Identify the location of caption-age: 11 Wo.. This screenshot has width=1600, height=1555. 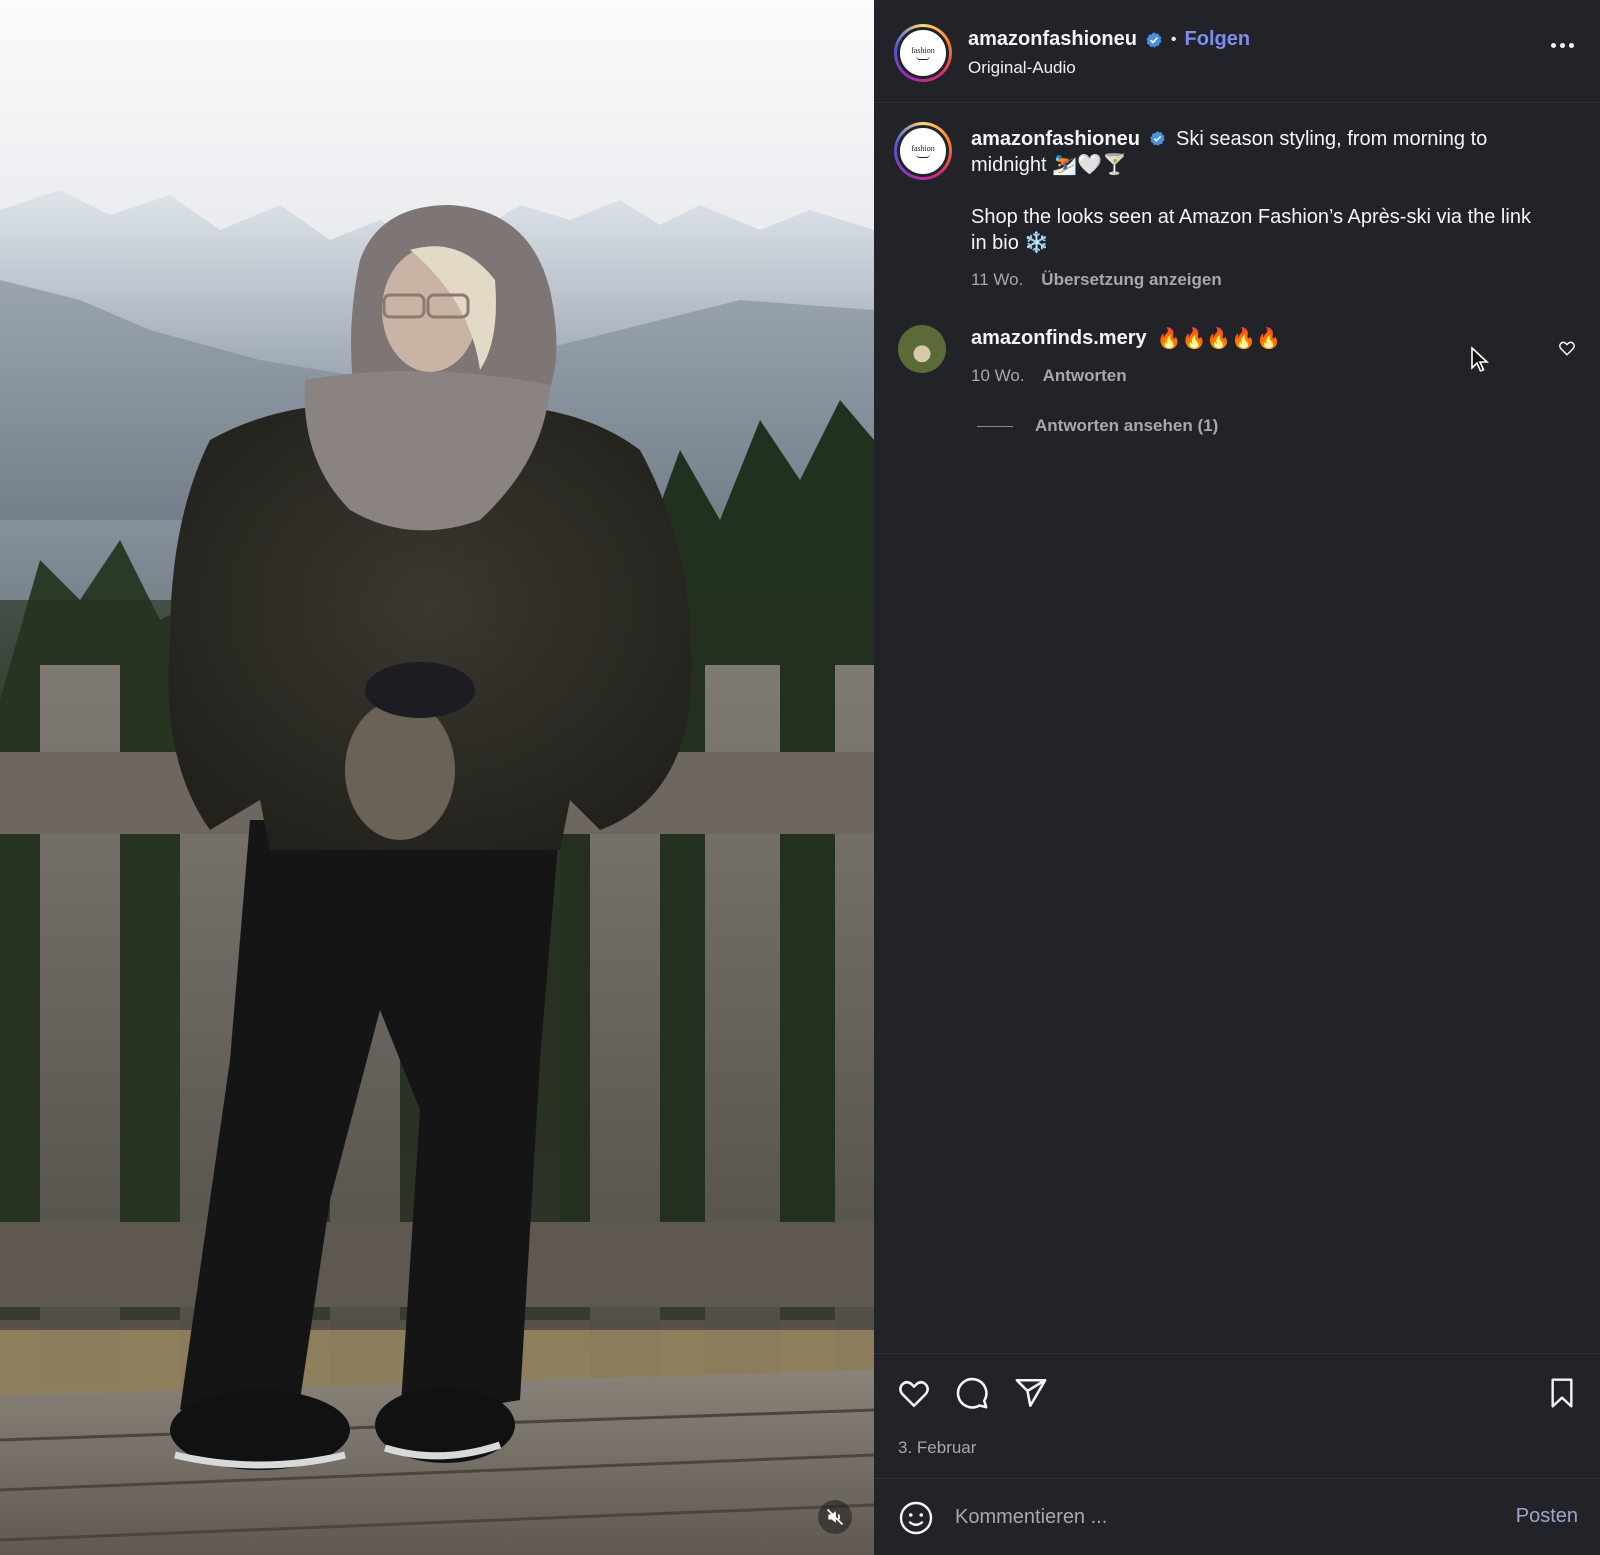
(997, 279).